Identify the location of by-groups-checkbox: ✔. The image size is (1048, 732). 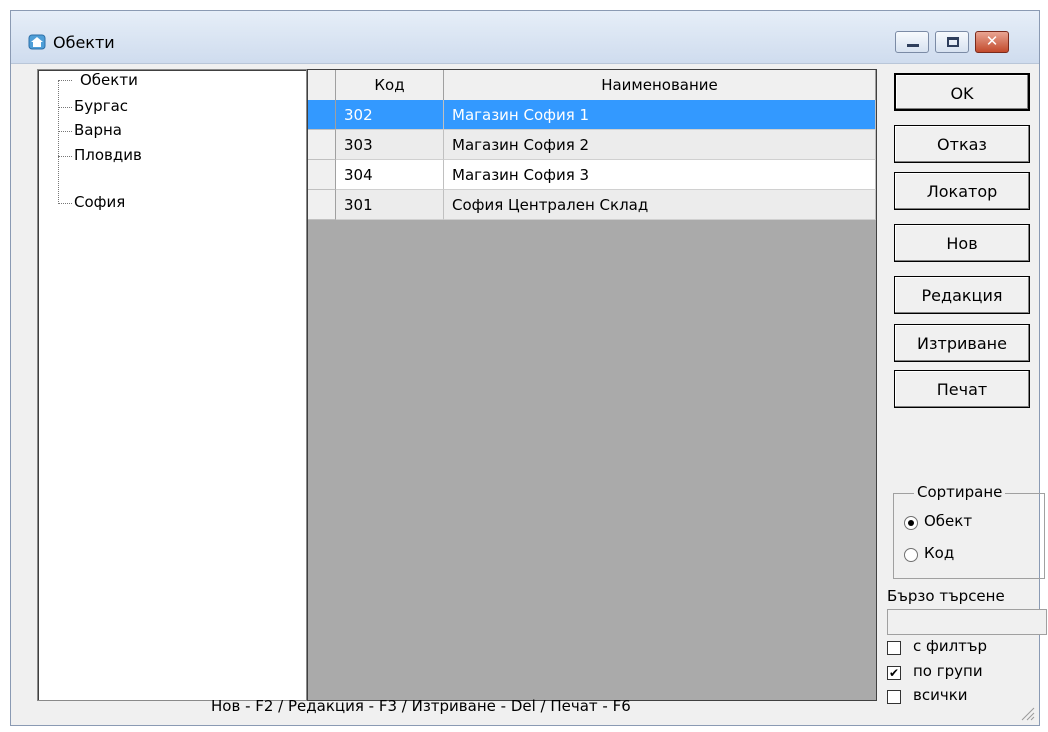
(894, 673).